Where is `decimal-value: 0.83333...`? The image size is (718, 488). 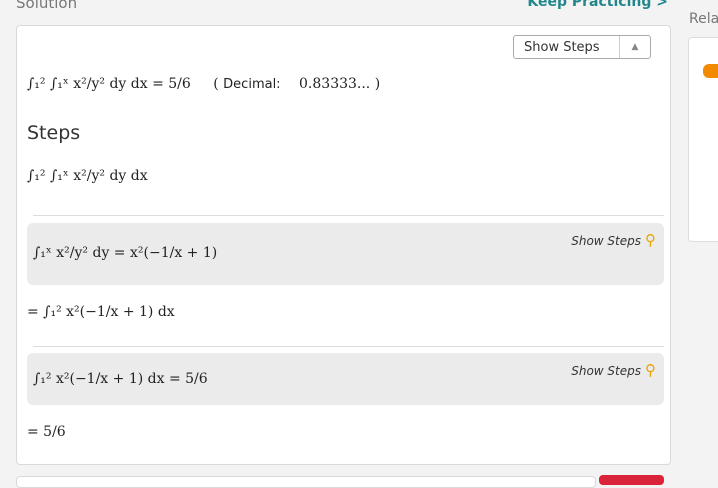
decimal-value: 0.83333... is located at coordinates (335, 84).